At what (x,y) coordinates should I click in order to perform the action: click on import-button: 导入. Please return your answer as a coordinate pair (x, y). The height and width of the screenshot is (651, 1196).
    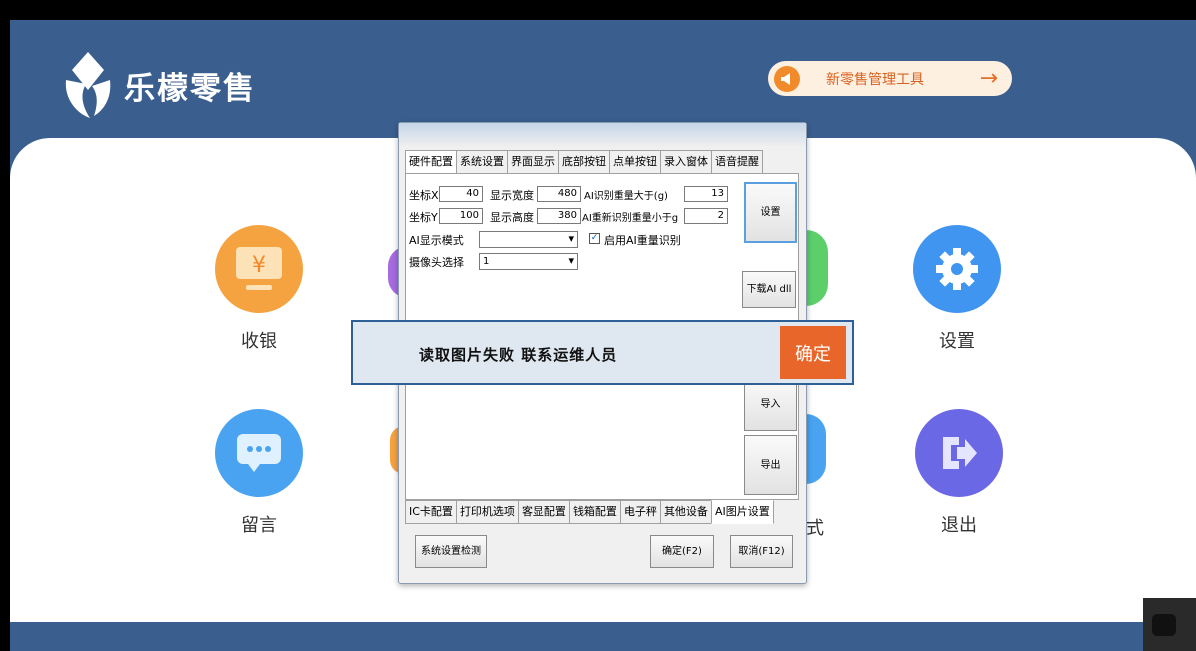
    Looking at the image, I should click on (770, 404).